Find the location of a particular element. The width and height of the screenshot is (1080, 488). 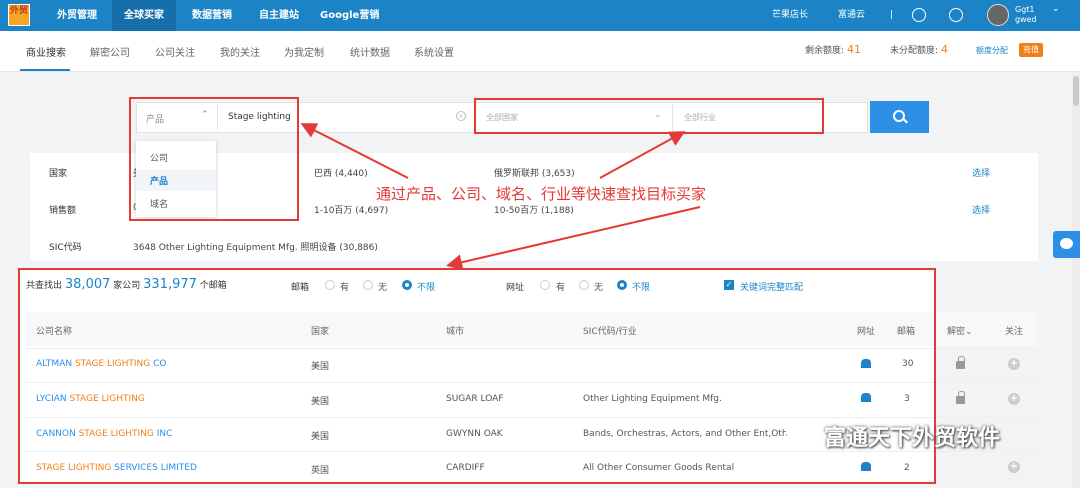

chat-icon is located at coordinates (1066, 243).